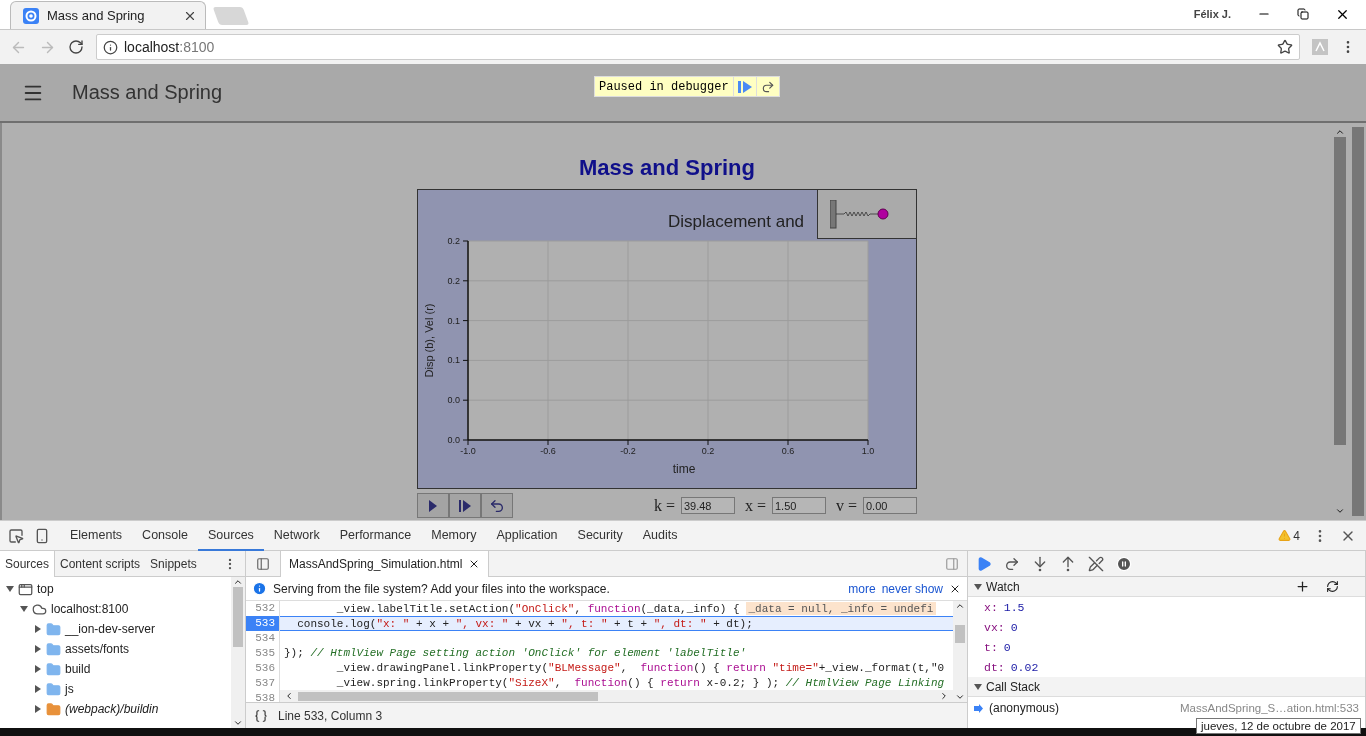 Image resolution: width=1366 pixels, height=736 pixels. Describe the element at coordinates (1269, 708) in the screenshot. I see `frame-location: MassAndSpring_S…ation.html:533` at that location.